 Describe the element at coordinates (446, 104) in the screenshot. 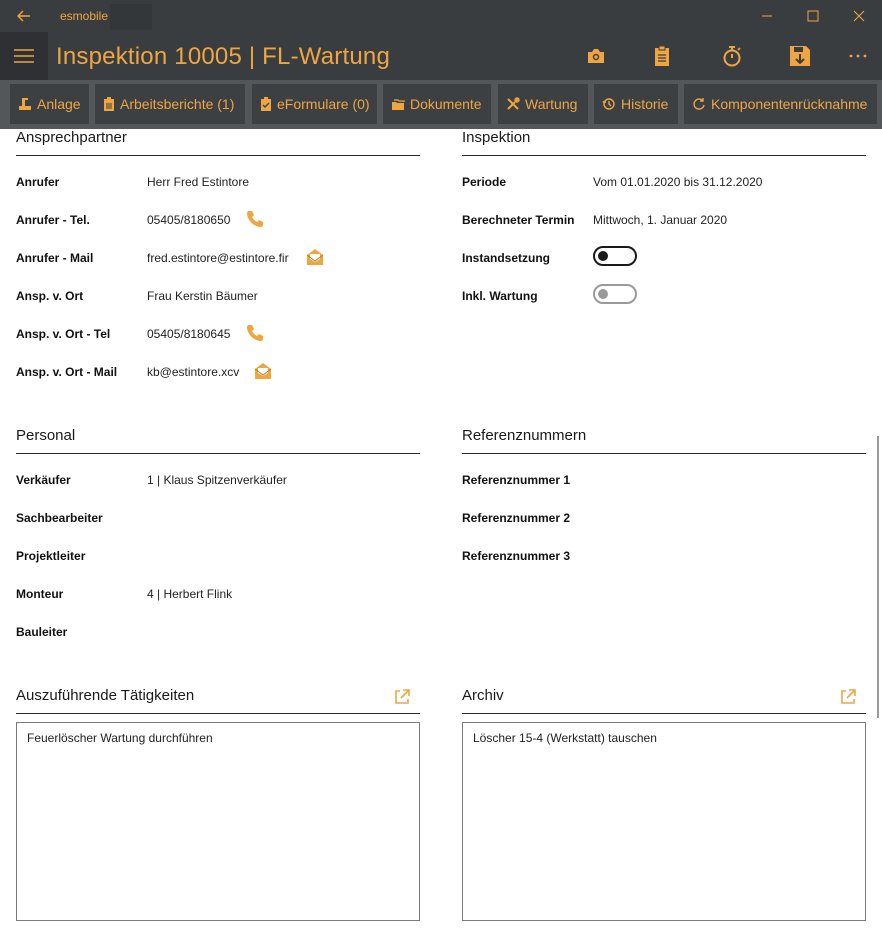

I see `tab-label: Dokumente` at that location.